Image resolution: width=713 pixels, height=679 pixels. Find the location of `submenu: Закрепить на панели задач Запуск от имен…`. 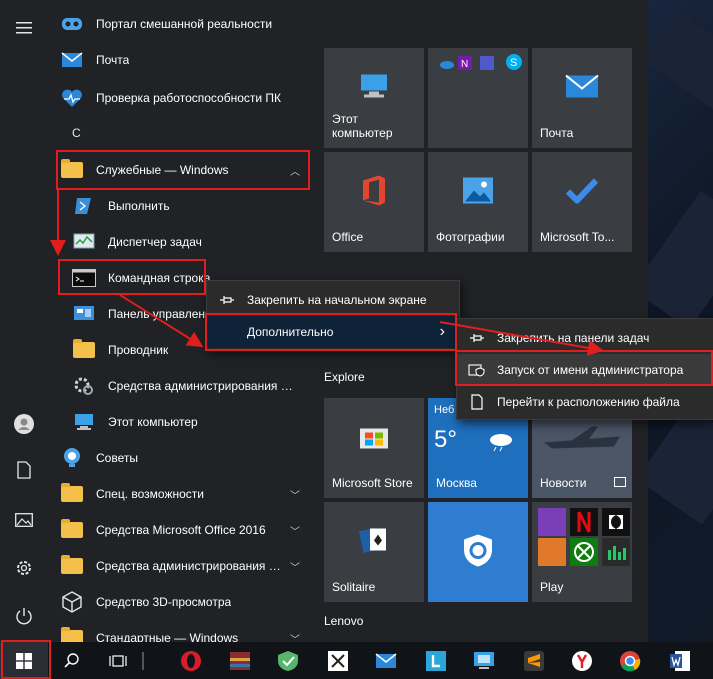

submenu: Закрепить на панели задач Запуск от имен… is located at coordinates (584, 369).